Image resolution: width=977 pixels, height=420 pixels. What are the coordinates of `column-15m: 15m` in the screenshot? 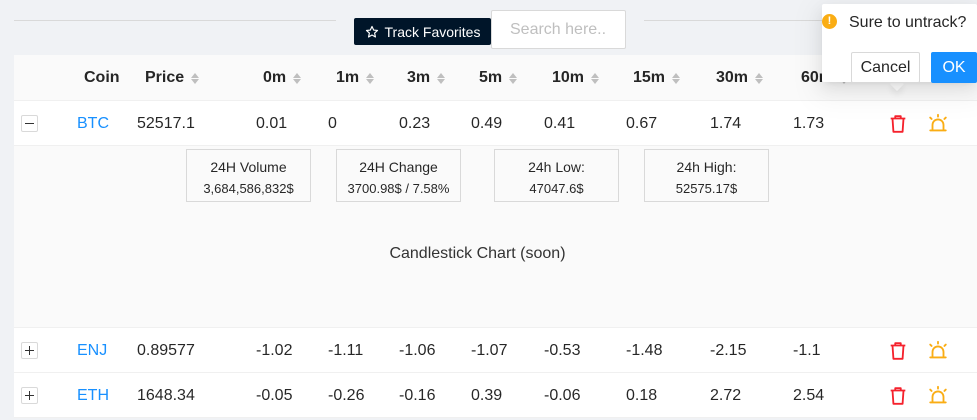 It's located at (657, 78).